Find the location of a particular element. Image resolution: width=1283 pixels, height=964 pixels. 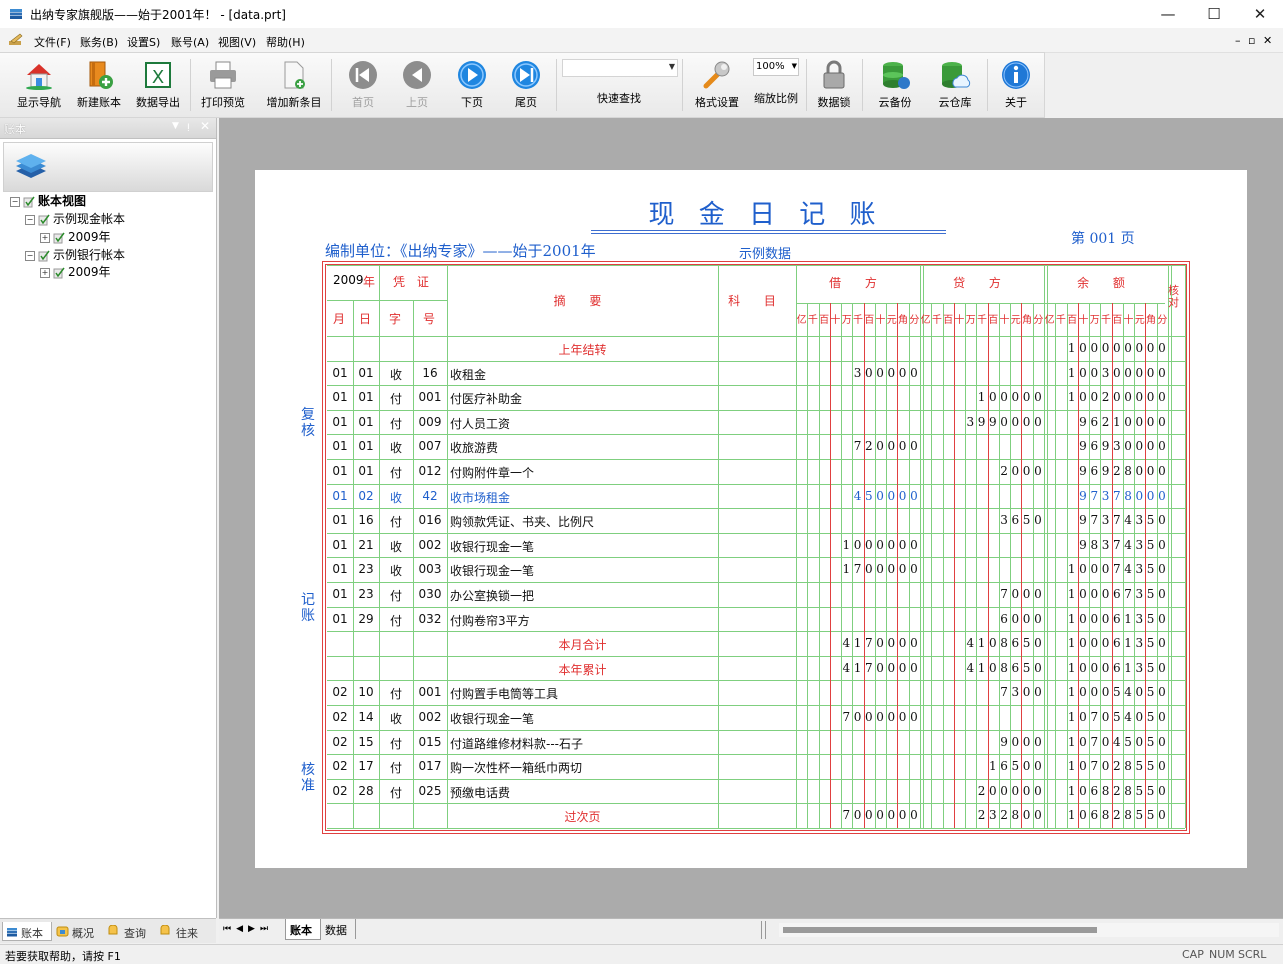

last-page-button: 尾页 is located at coordinates (526, 85).